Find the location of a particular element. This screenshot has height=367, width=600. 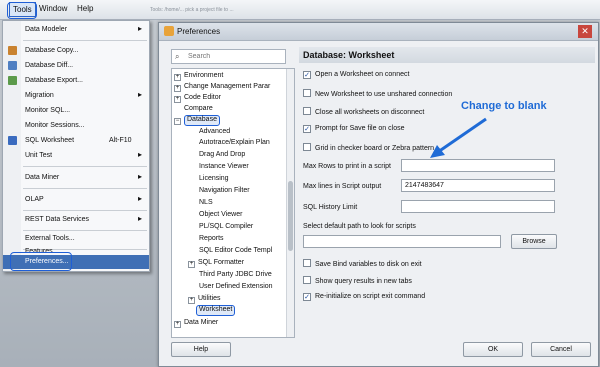

menu-item-rest-data-services: REST Data Services ▸ is located at coordinates (76, 220).